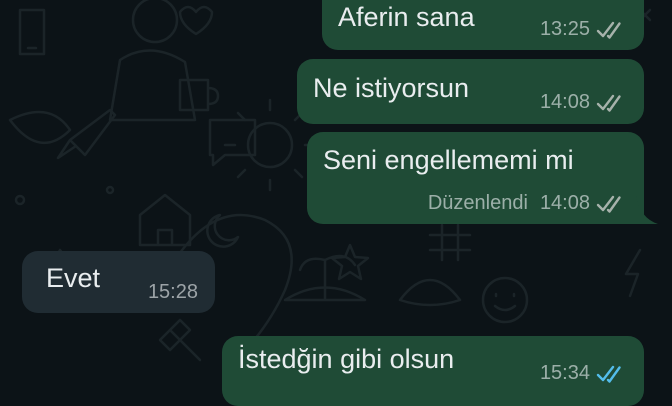 The width and height of the screenshot is (672, 406). Describe the element at coordinates (180, 340) in the screenshot. I see `tool-doodle` at that location.